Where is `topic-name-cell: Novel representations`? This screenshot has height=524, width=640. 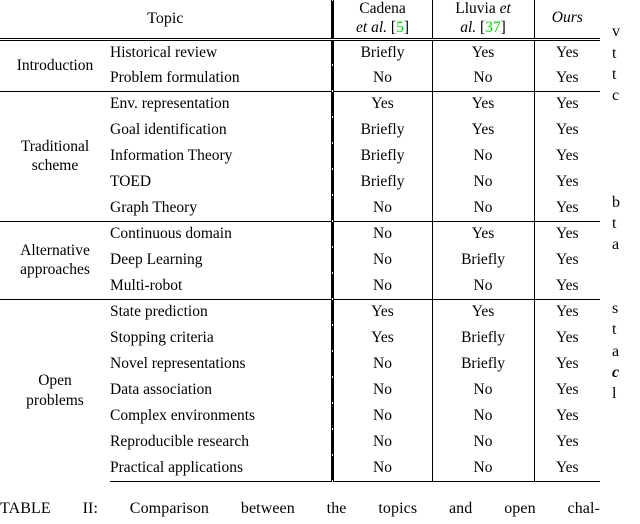 topic-name-cell: Novel representations is located at coordinates (221, 364).